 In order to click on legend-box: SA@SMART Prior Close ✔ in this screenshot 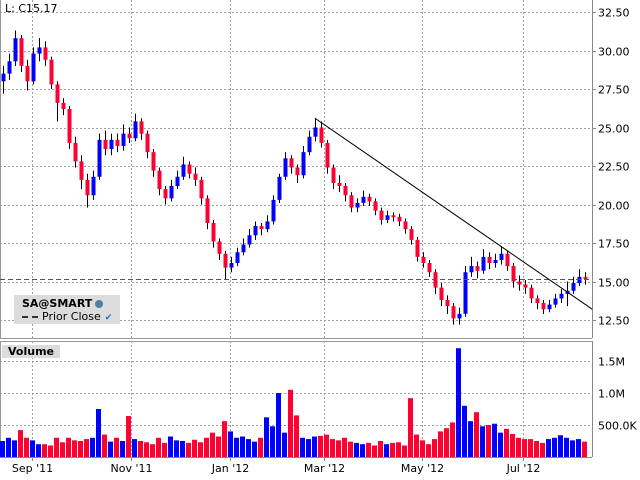, I will do `click(67, 309)`.